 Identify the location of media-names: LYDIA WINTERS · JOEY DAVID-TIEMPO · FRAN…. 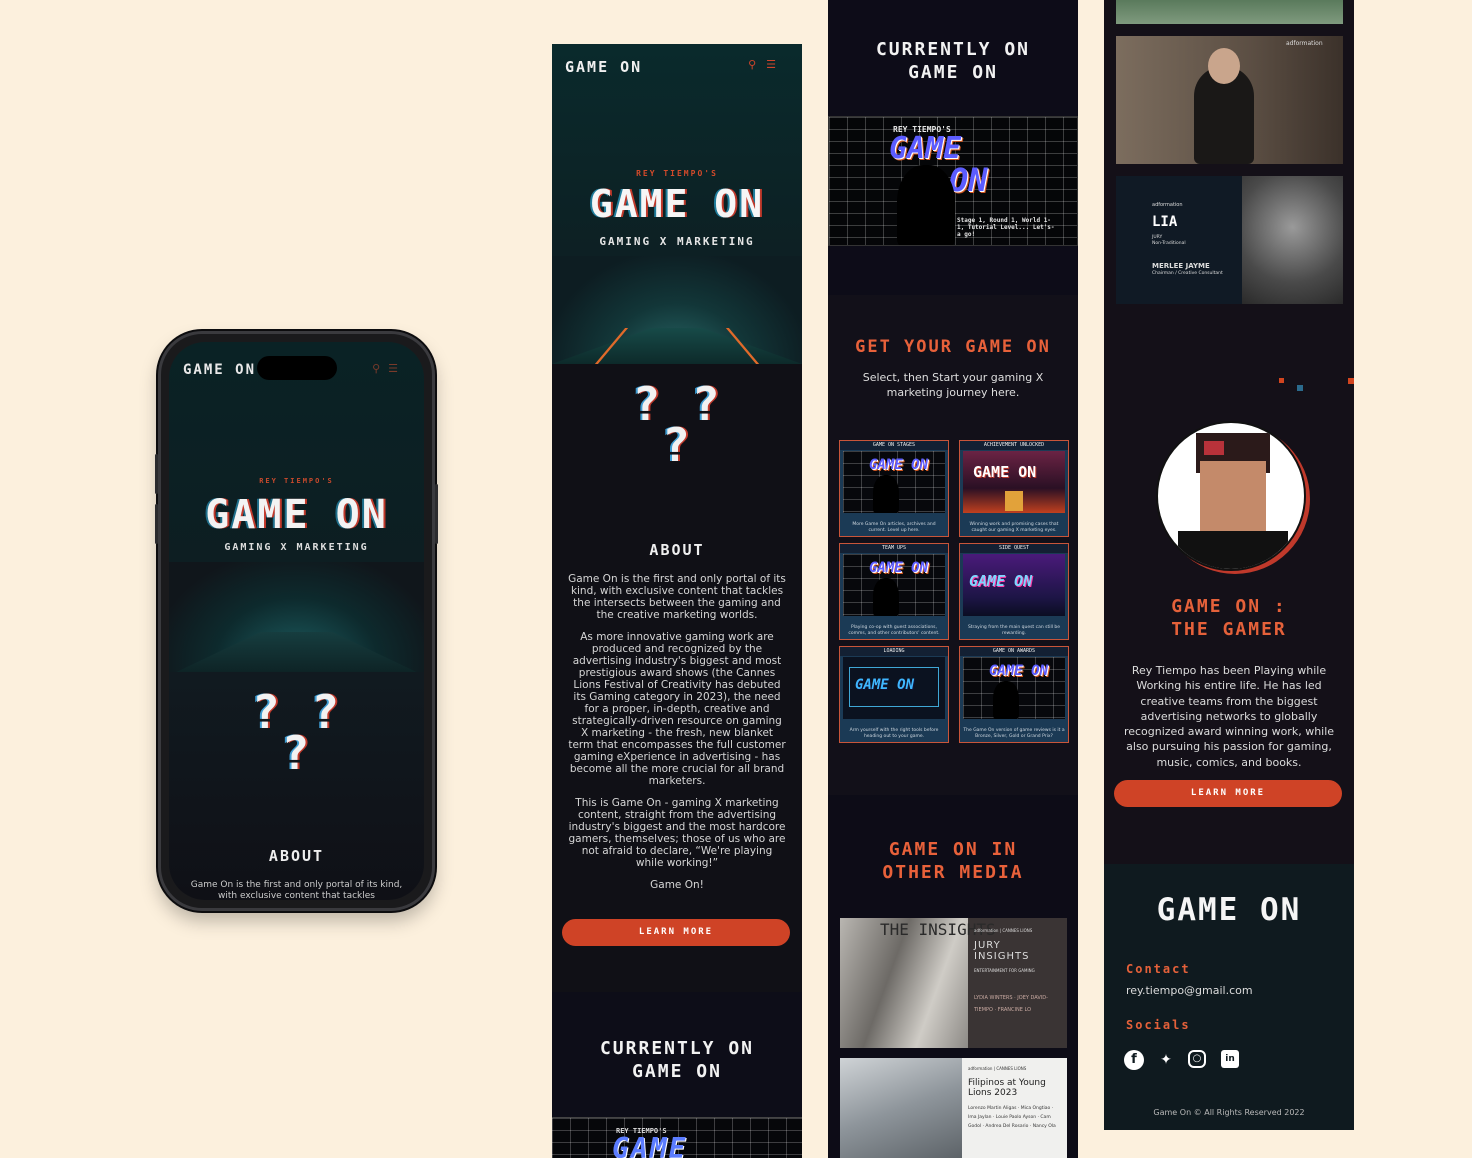
(1011, 1004).